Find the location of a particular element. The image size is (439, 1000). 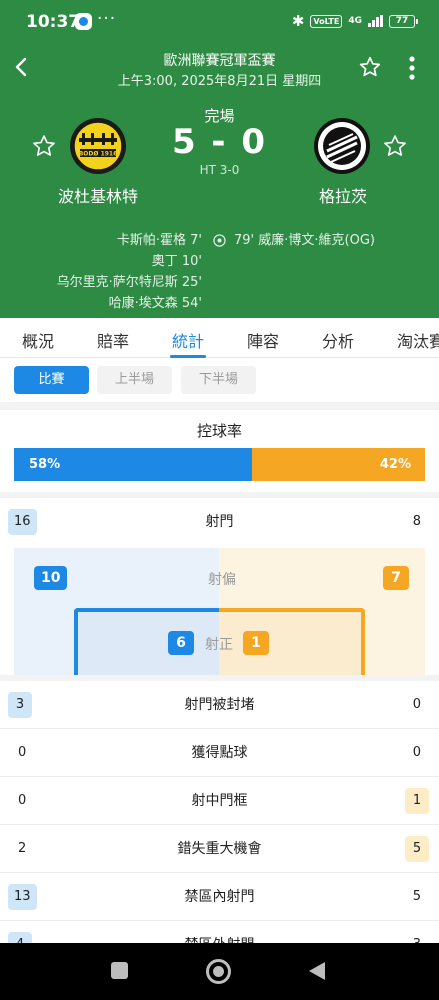

stat-label: 射中門框 is located at coordinates (219, 801).